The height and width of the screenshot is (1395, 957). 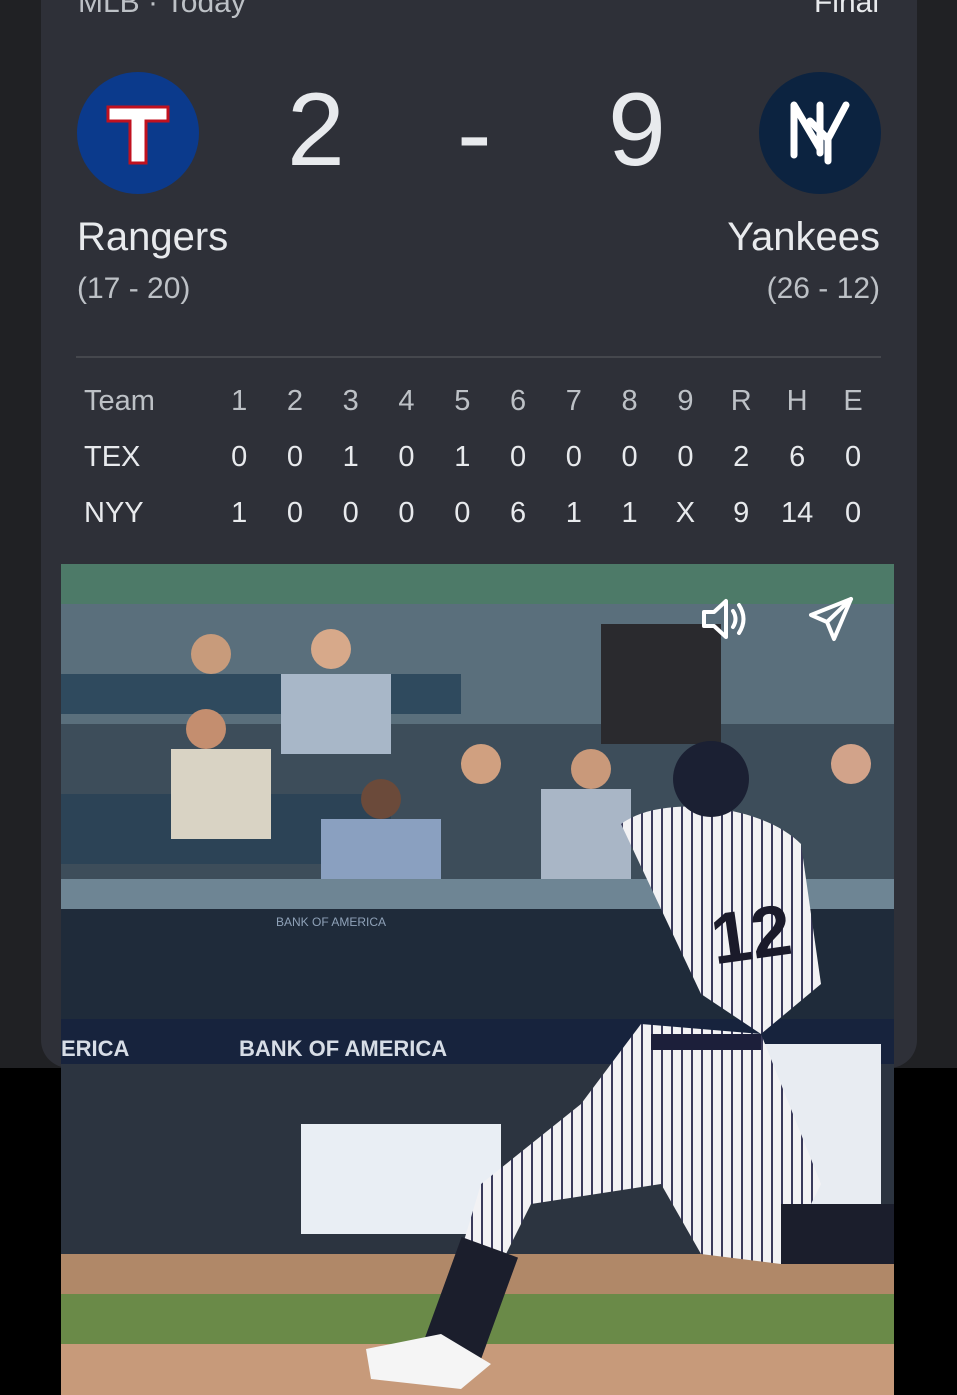 What do you see at coordinates (294, 401) in the screenshot?
I see `linescore-header: 2` at bounding box center [294, 401].